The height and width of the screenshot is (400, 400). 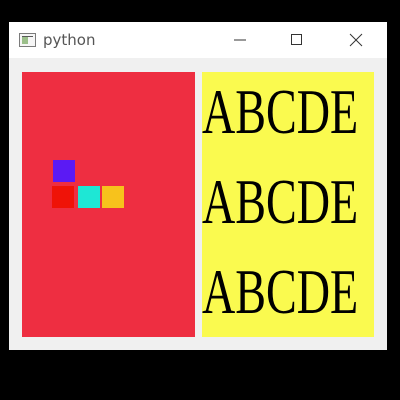 What do you see at coordinates (63, 197) in the screenshot?
I see `red-square` at bounding box center [63, 197].